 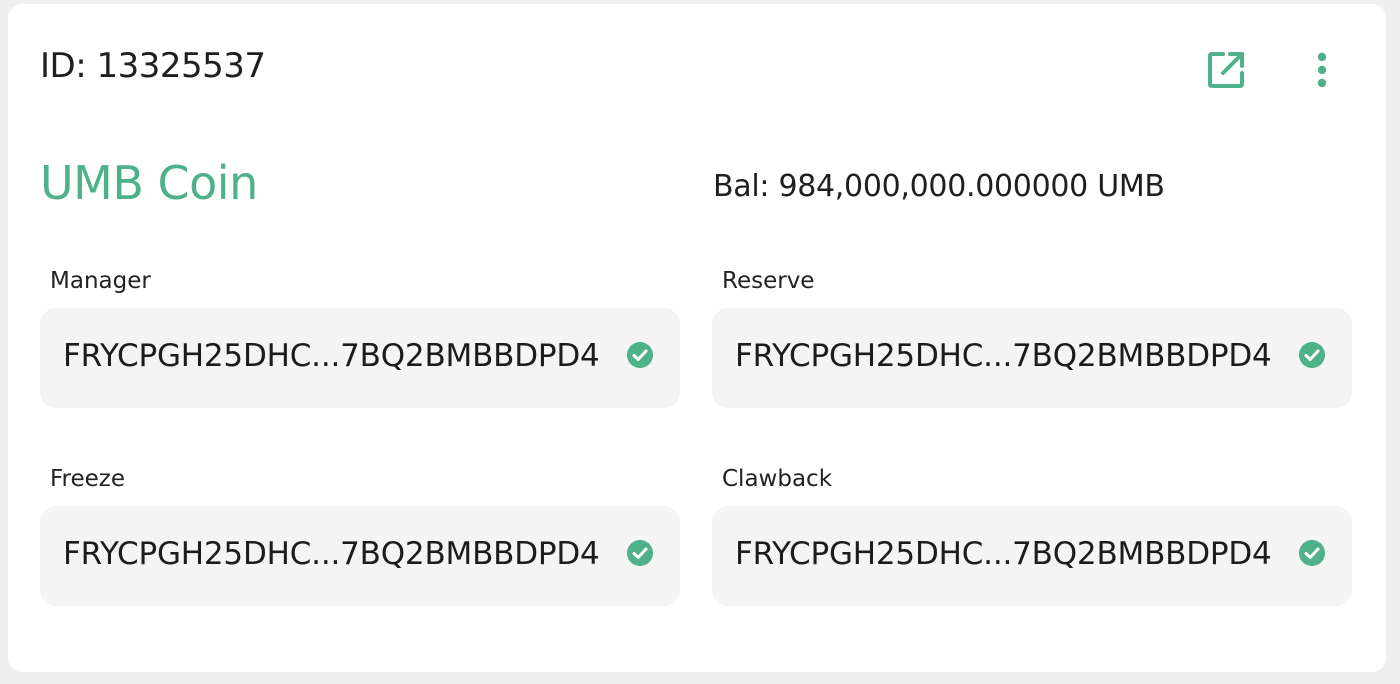 What do you see at coordinates (1003, 554) in the screenshot?
I see `clawback-address: FRYCPGH25DHC...7BQ2BMBBDPD4` at bounding box center [1003, 554].